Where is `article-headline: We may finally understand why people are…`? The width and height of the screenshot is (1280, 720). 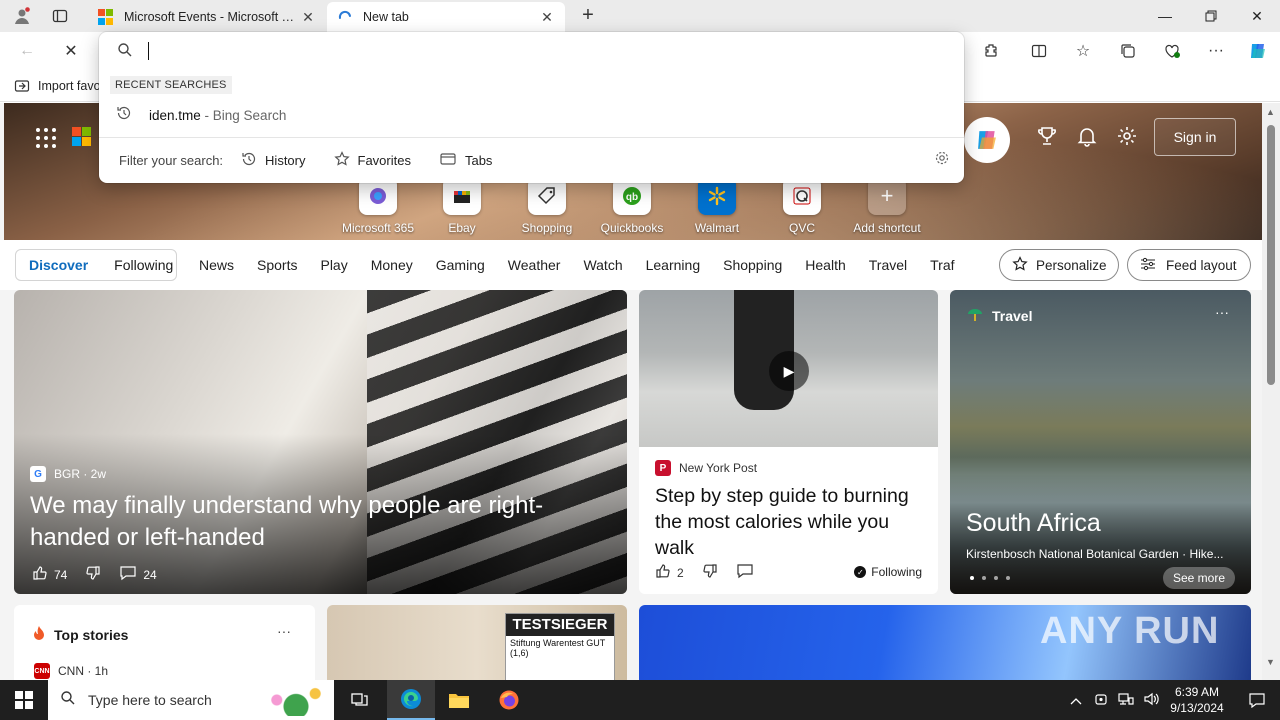
article-headline: We may finally understand why people are… is located at coordinates (308, 522).